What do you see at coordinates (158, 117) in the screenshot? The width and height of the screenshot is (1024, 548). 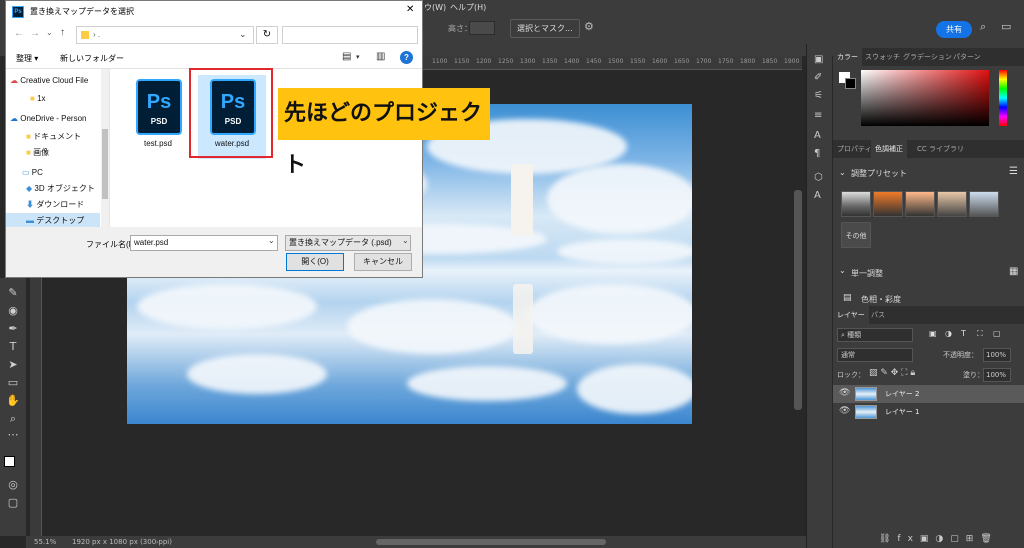 I see `file-item-test: Ps PSD test.psd` at bounding box center [158, 117].